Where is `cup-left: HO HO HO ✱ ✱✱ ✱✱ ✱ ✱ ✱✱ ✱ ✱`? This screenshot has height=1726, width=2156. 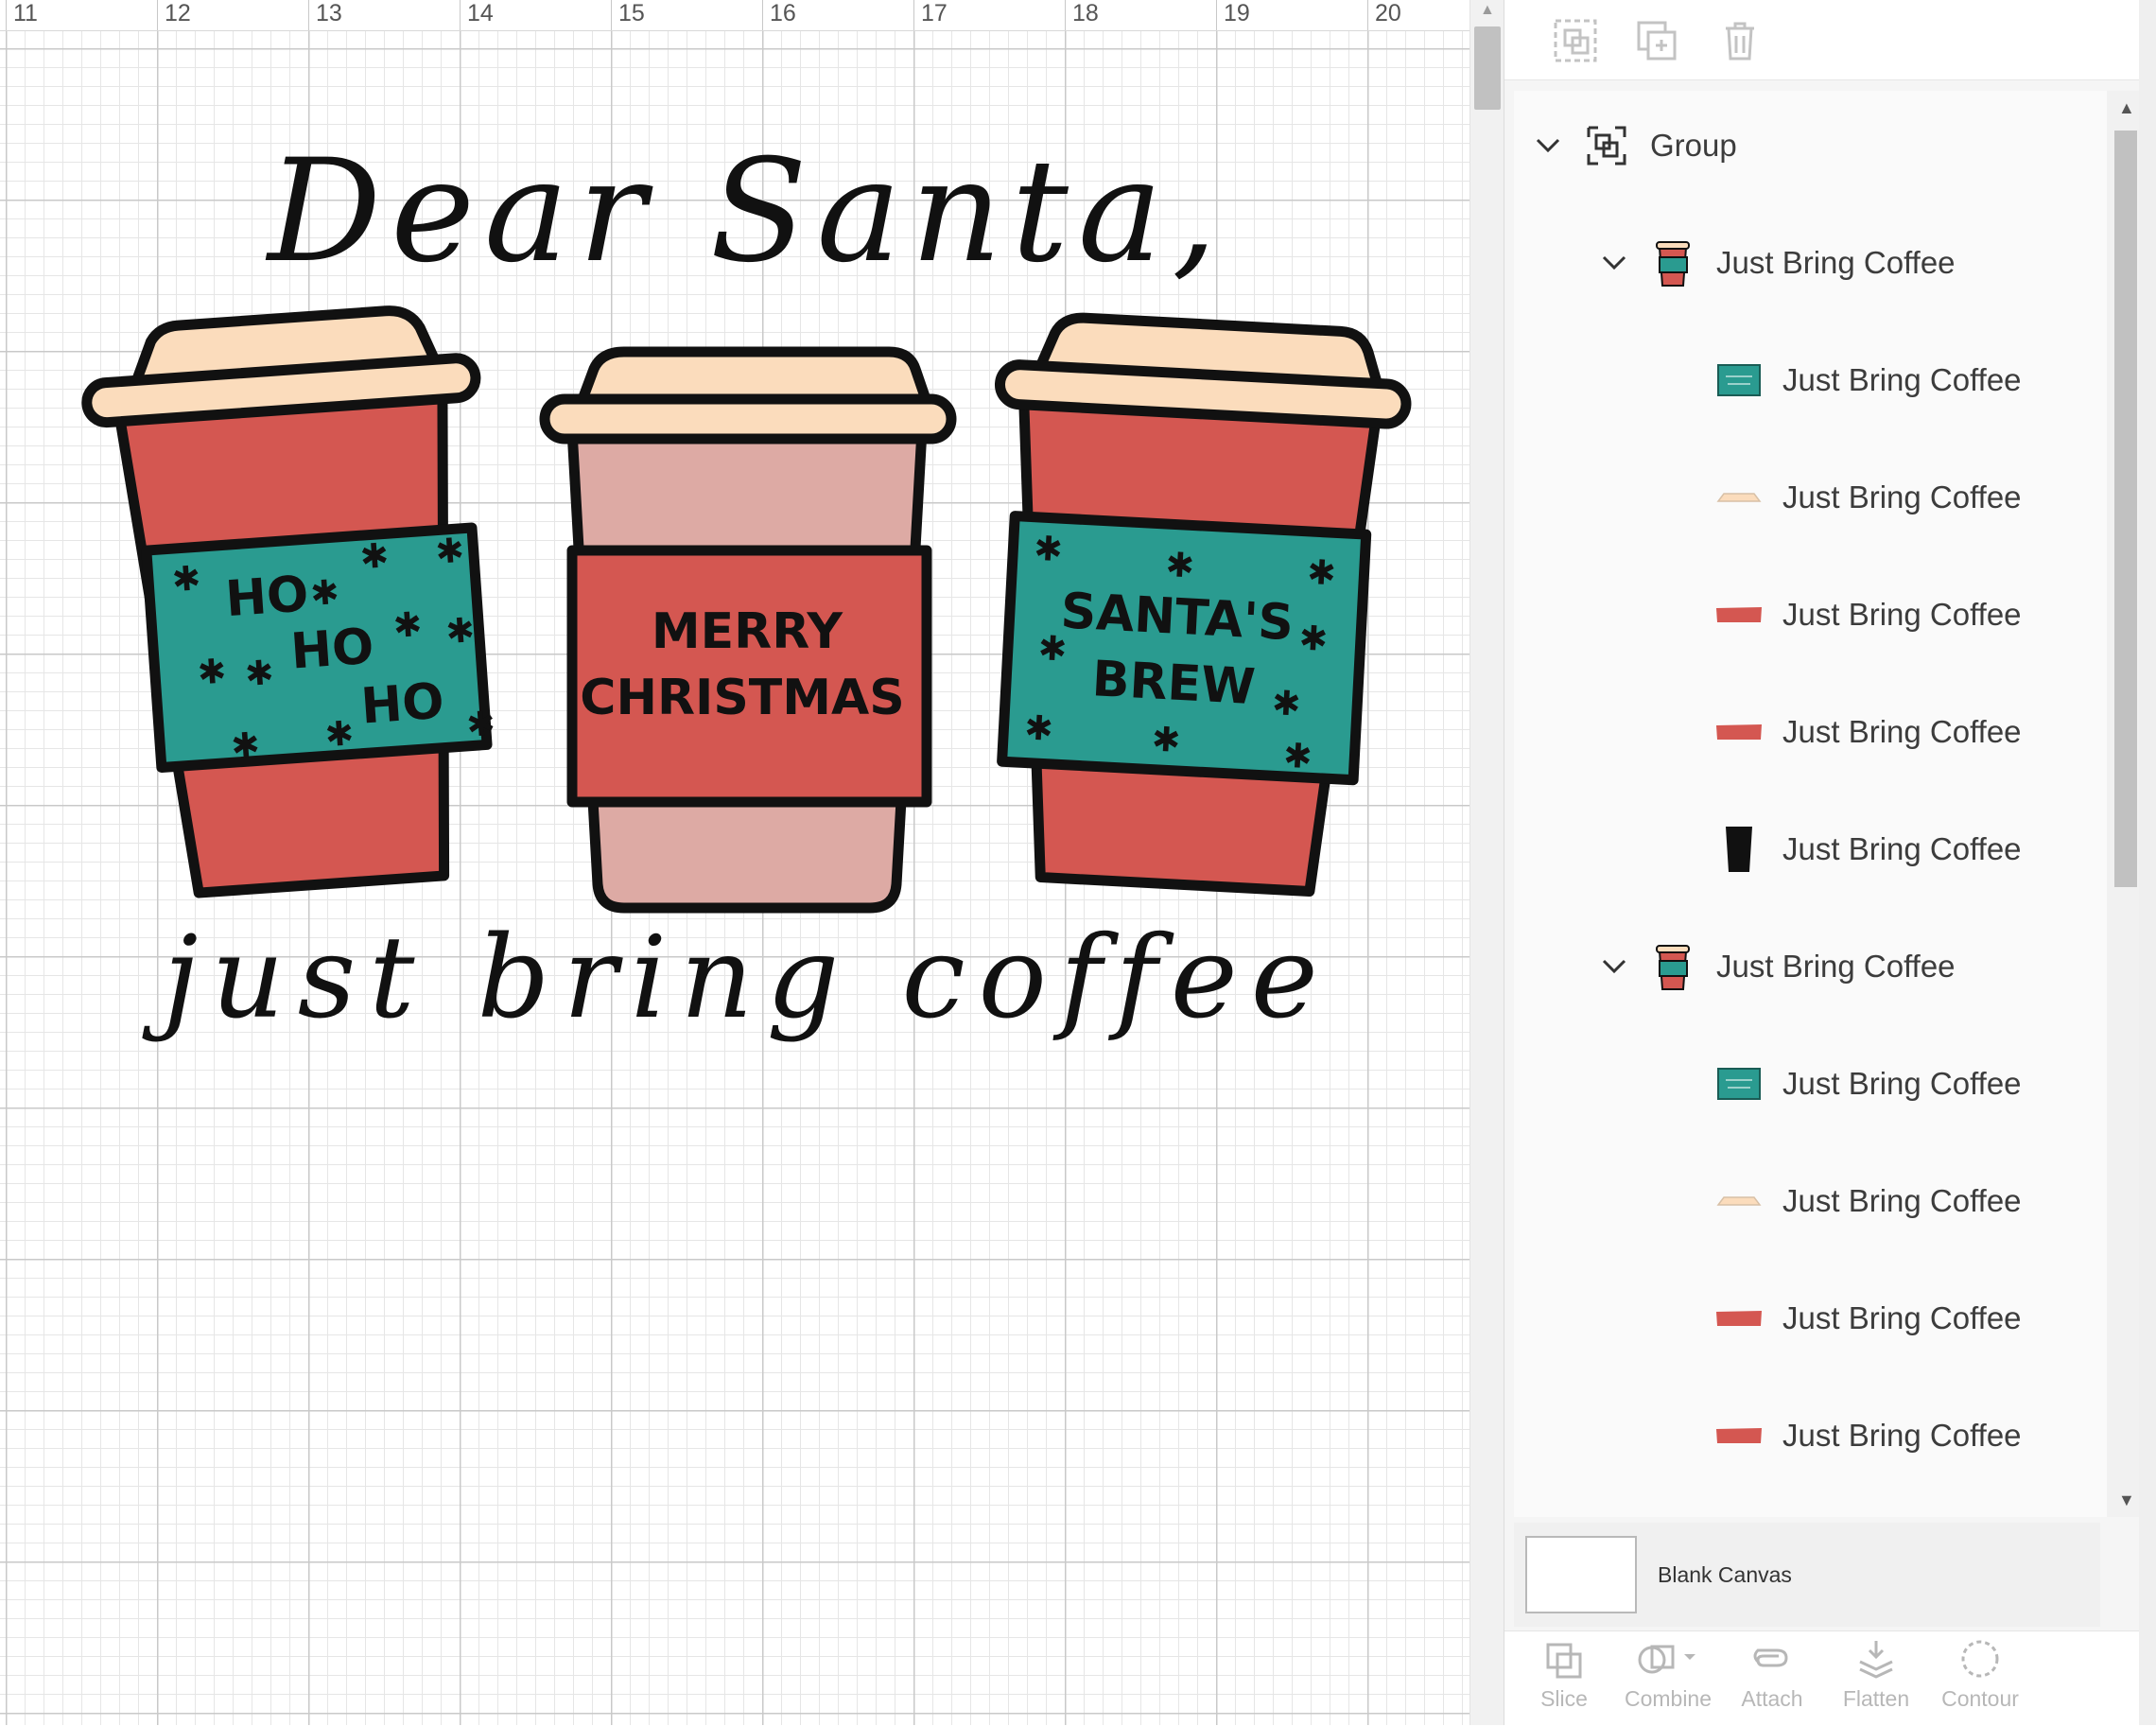 cup-left: HO HO HO ✱ ✱✱ ✱✱ ✱ ✱ ✱✱ ✱ ✱ is located at coordinates (296, 601).